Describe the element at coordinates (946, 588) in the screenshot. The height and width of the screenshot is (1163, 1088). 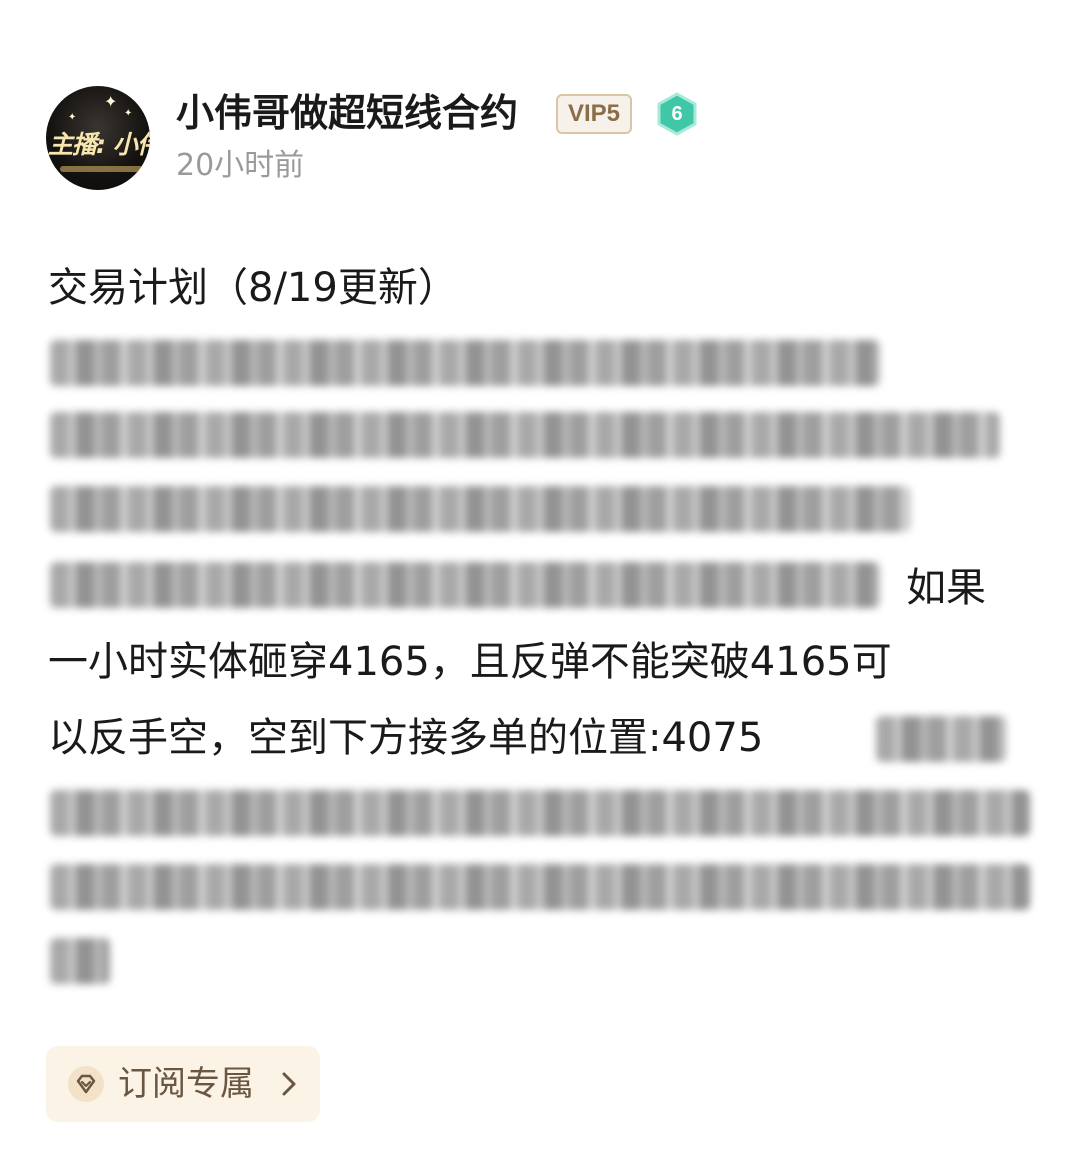
I see `post-body-fragment: 如果` at that location.